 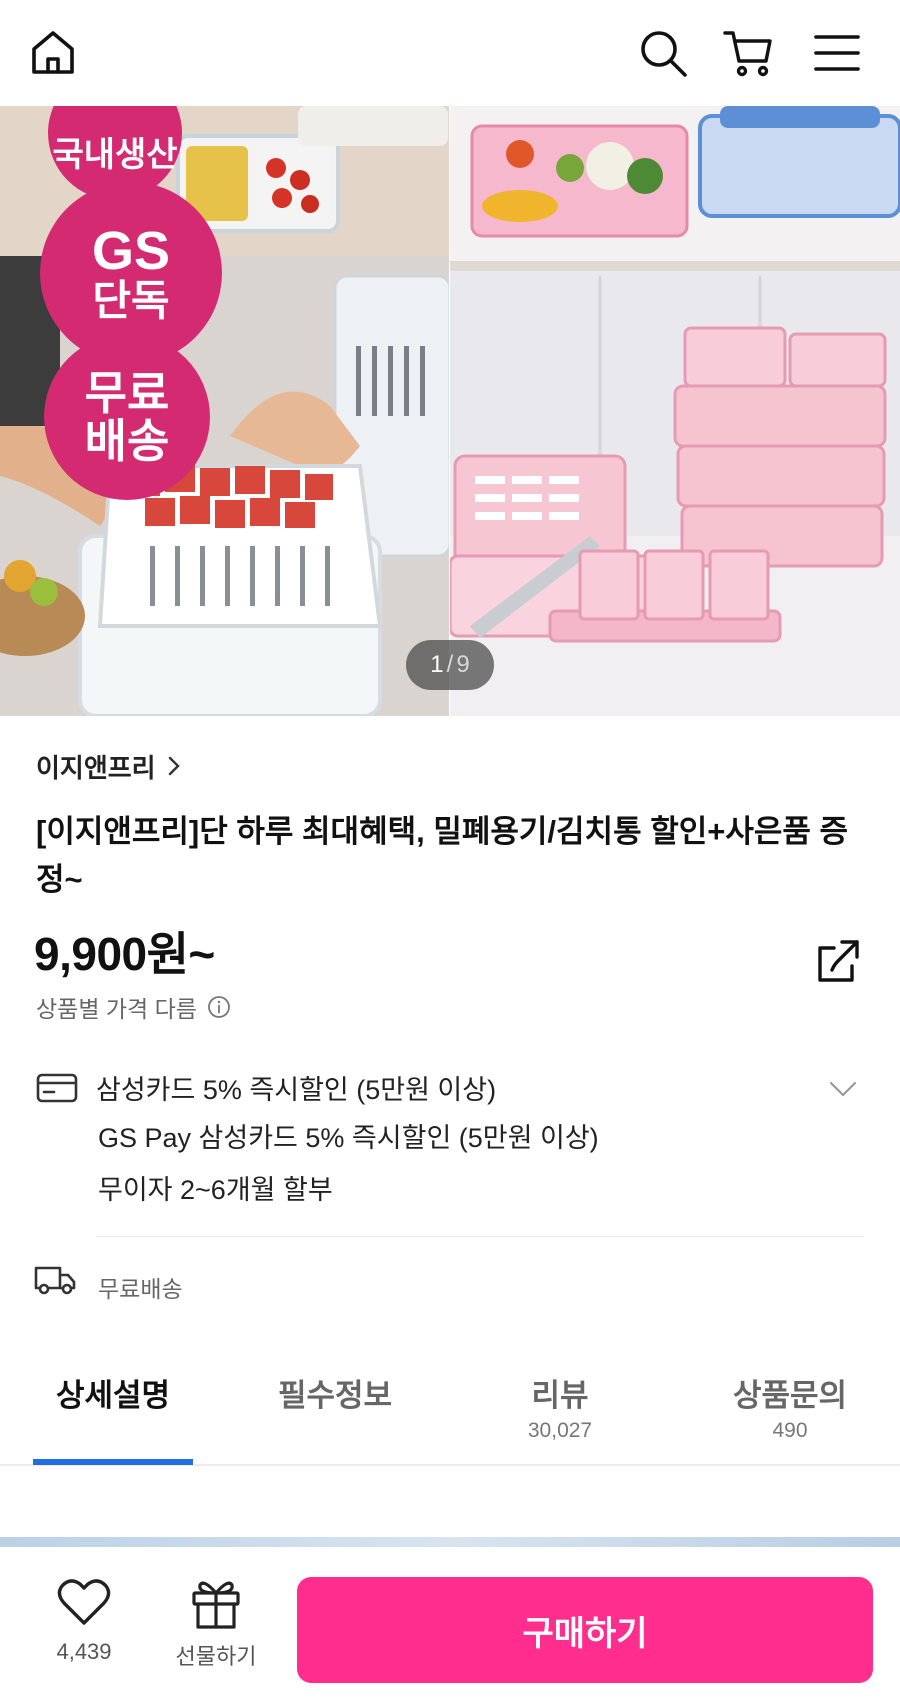 I want to click on gift-button: 선물하기, so click(x=216, y=1623).